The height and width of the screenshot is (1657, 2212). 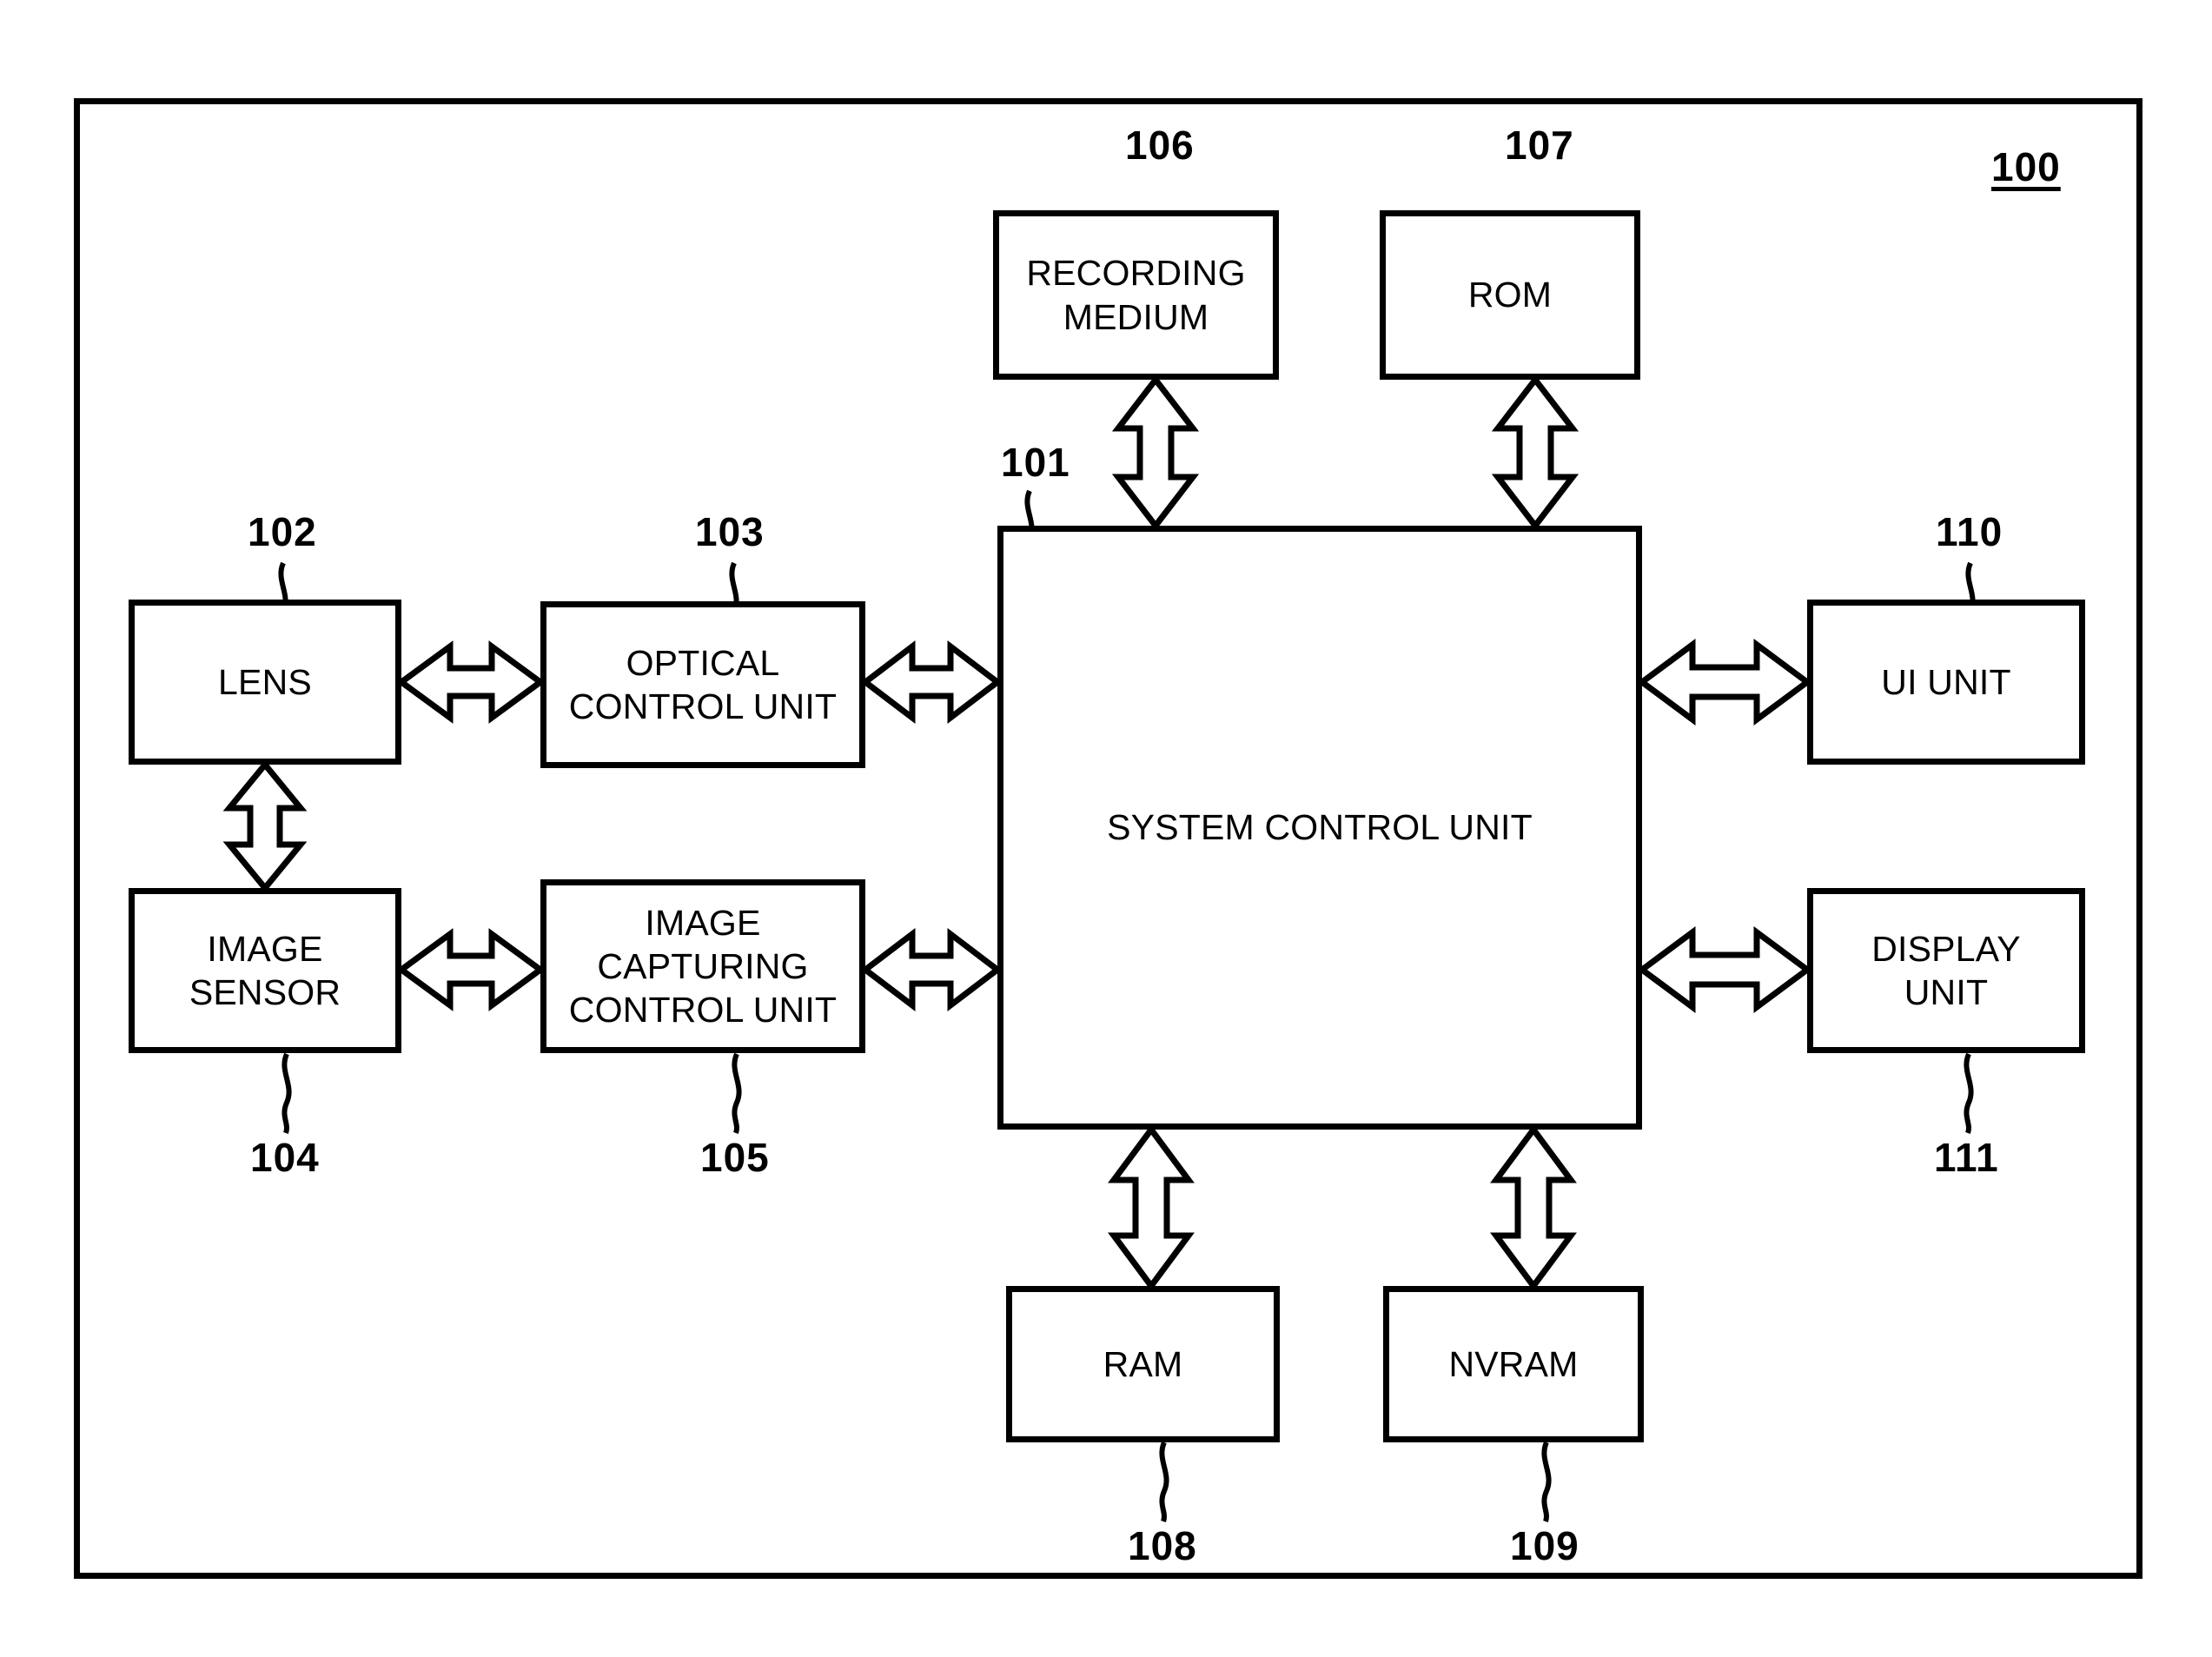 I want to click on block-rom-label: ROM, so click(x=1510, y=295).